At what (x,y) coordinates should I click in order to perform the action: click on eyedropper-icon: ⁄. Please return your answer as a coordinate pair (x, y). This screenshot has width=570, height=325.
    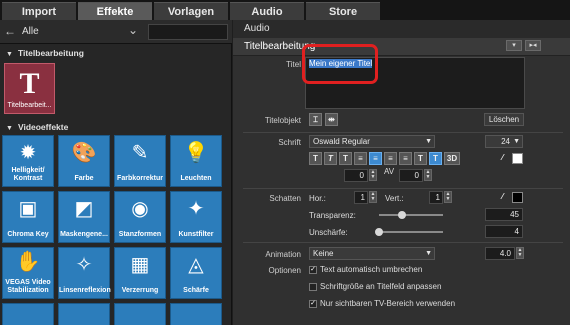
    Looking at the image, I should click on (502, 158).